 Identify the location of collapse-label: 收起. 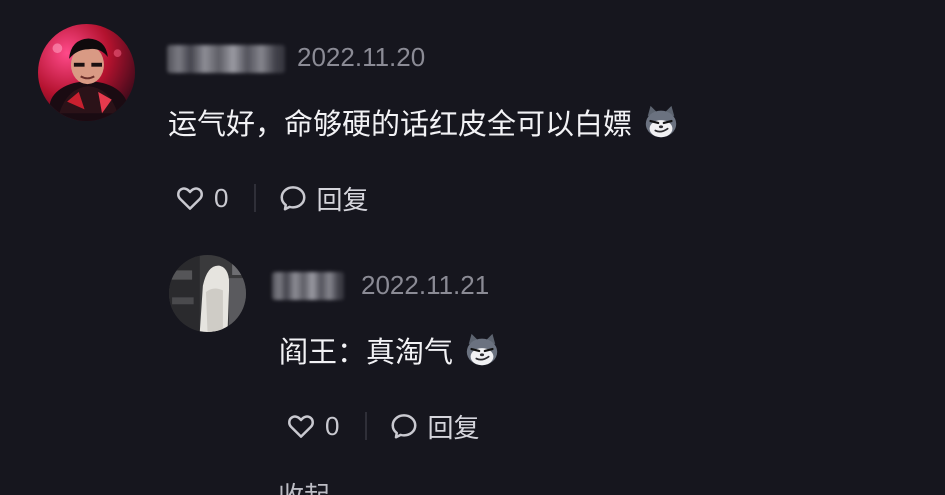
(304, 488).